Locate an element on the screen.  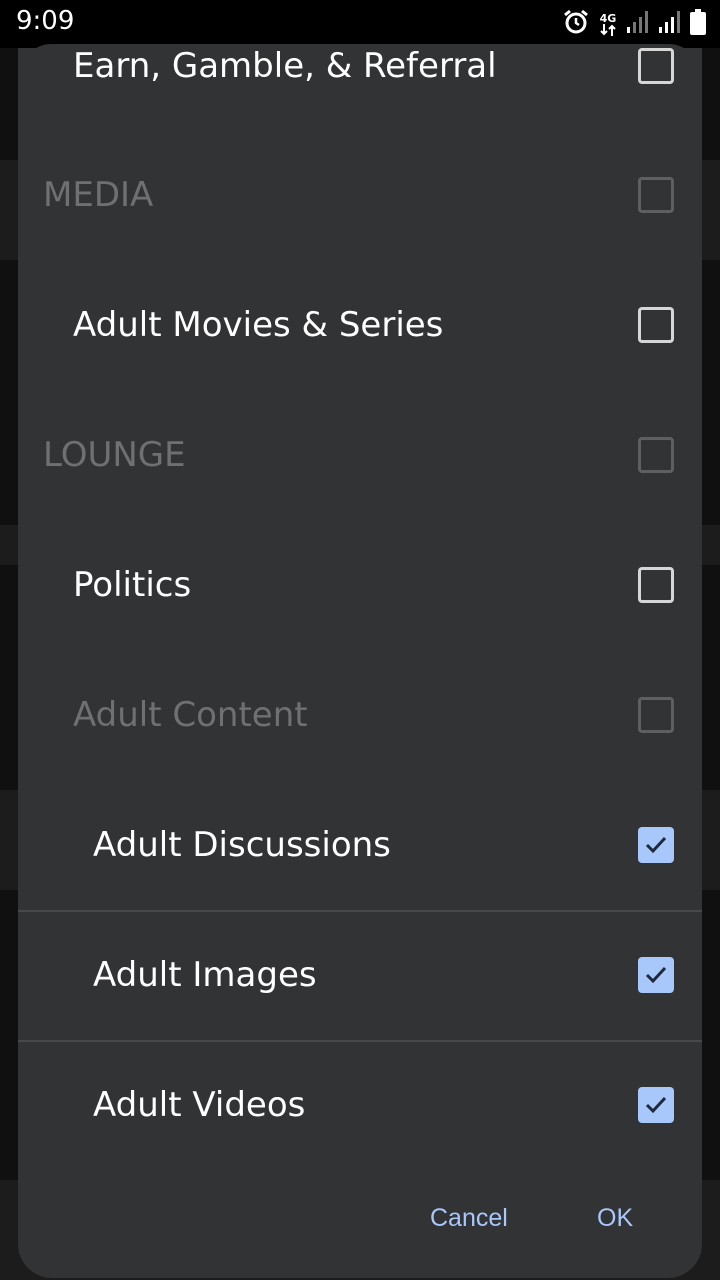
option-label: MEDIA is located at coordinates (98, 195).